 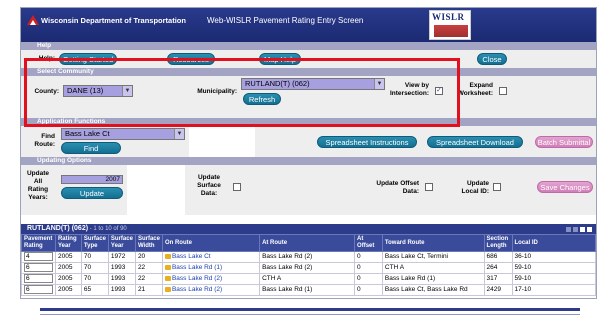 I want to click on surface-width-cell: 20, so click(x=148, y=257).